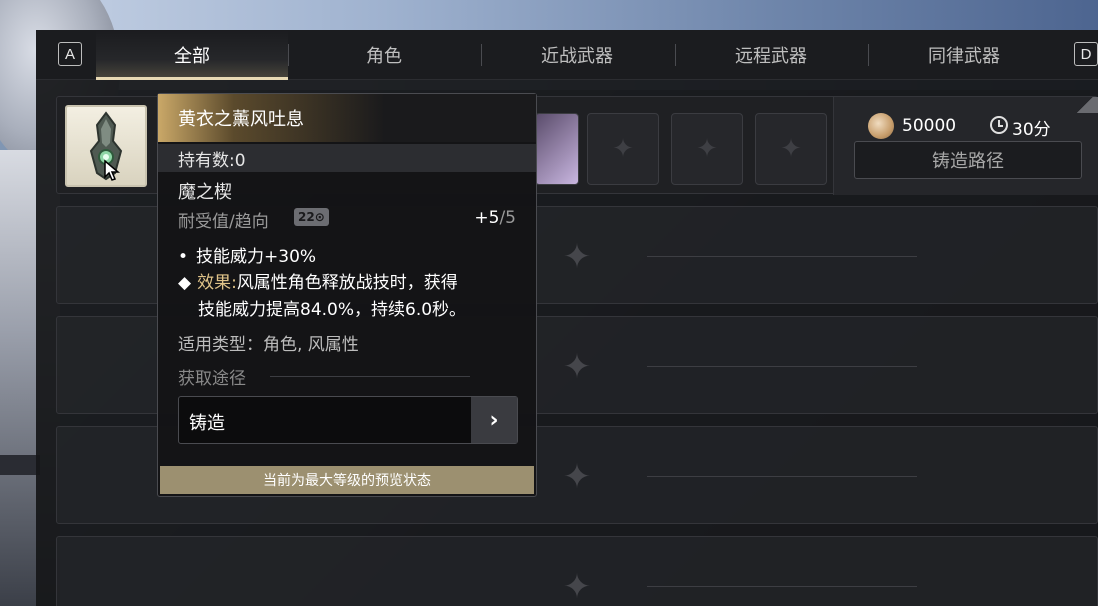 The image size is (1098, 606). Describe the element at coordinates (964, 55) in the screenshot. I see `tab-sync-weapons: 同律武器` at that location.